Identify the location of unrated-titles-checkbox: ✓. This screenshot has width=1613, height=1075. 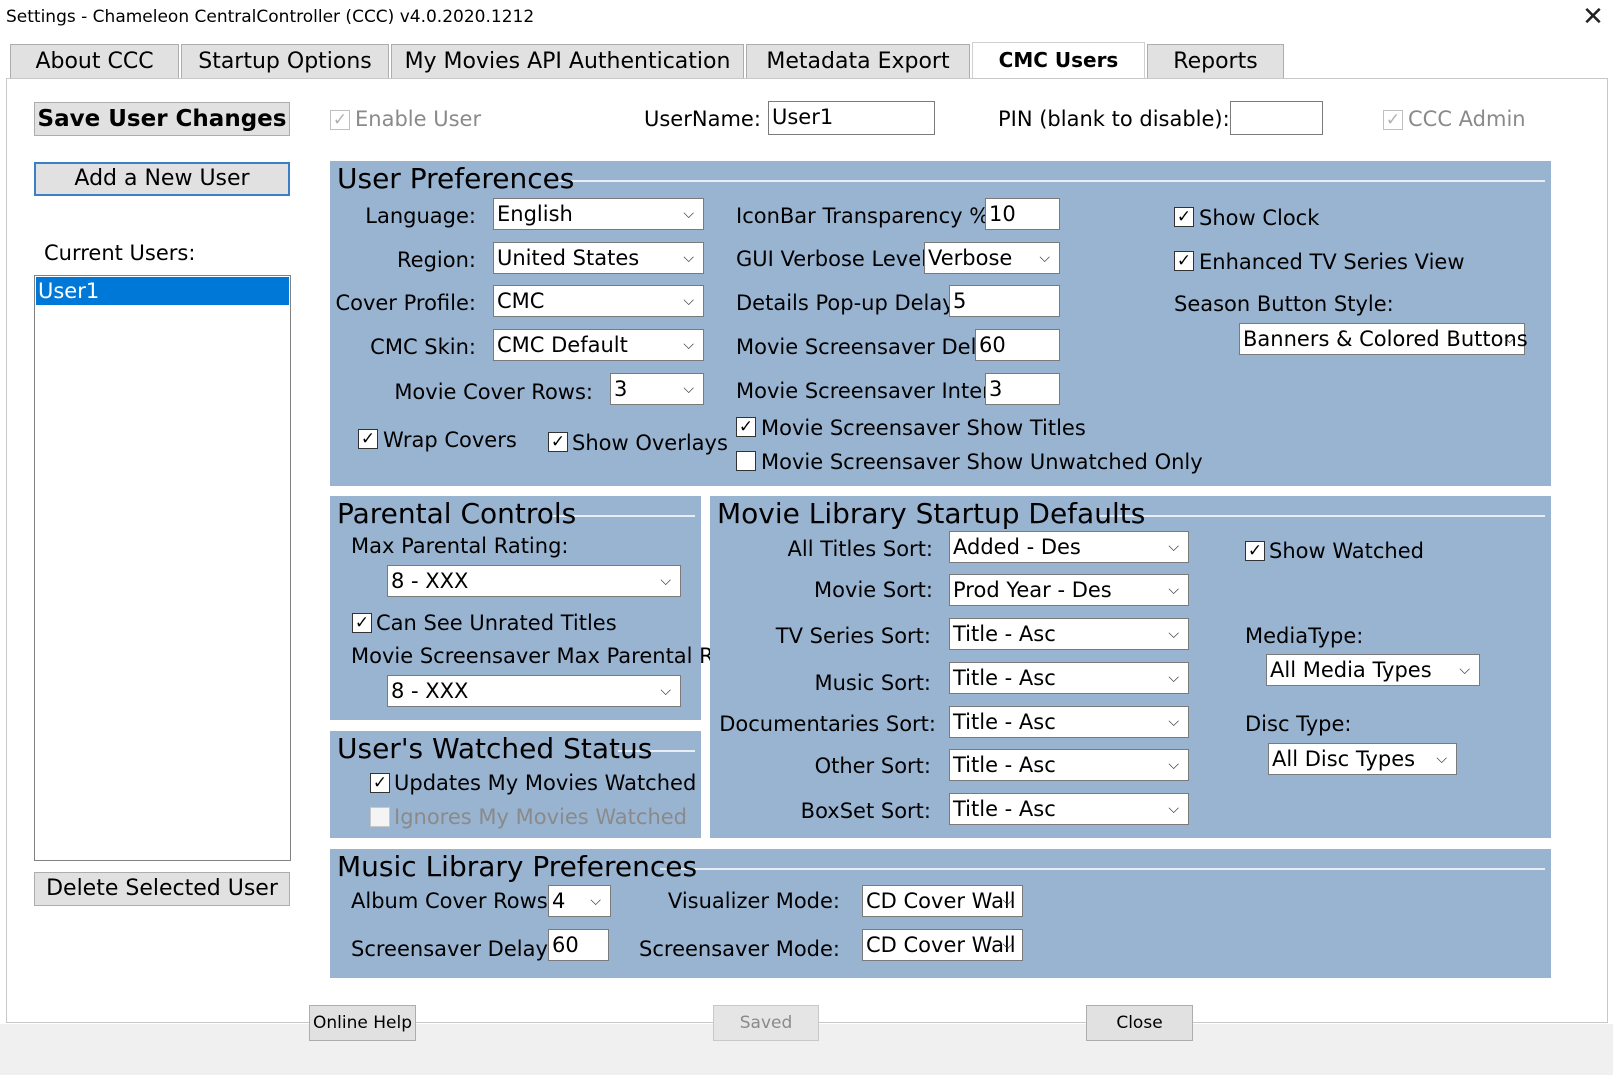
(362, 623).